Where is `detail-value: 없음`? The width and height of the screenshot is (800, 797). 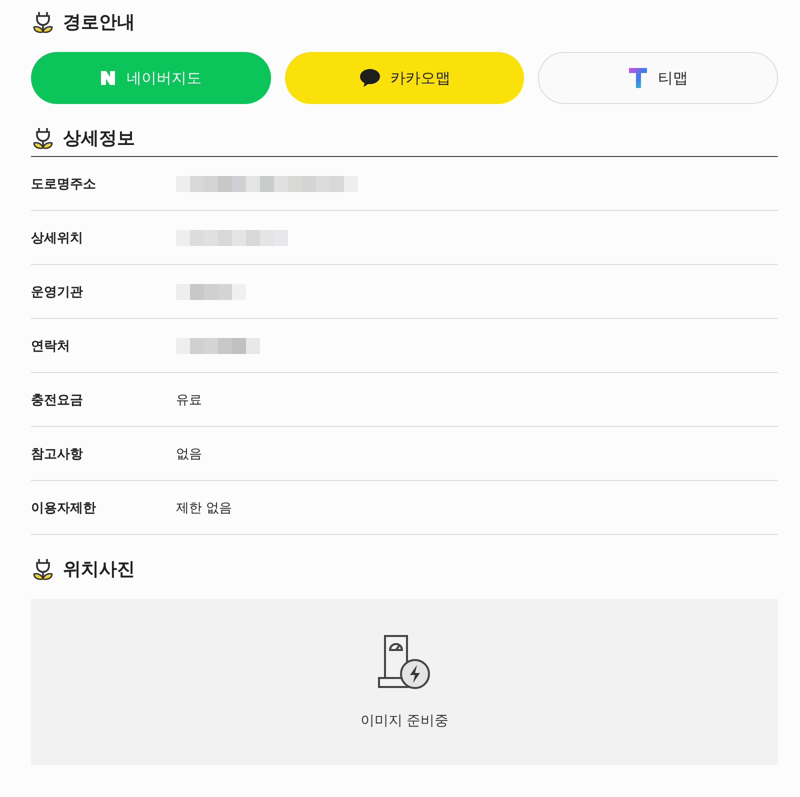
detail-value: 없음 is located at coordinates (189, 454).